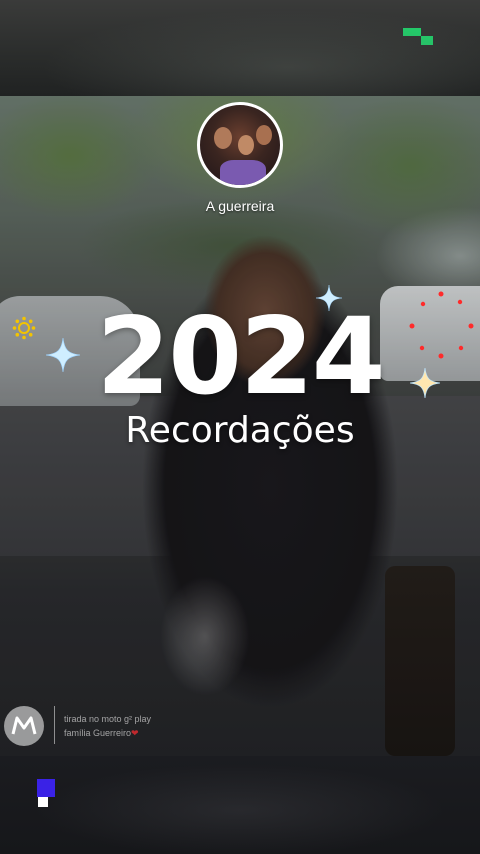 This screenshot has width=480, height=854. Describe the element at coordinates (98, 733) in the screenshot. I see `watermark-caption-text: família Guerreiro` at that location.